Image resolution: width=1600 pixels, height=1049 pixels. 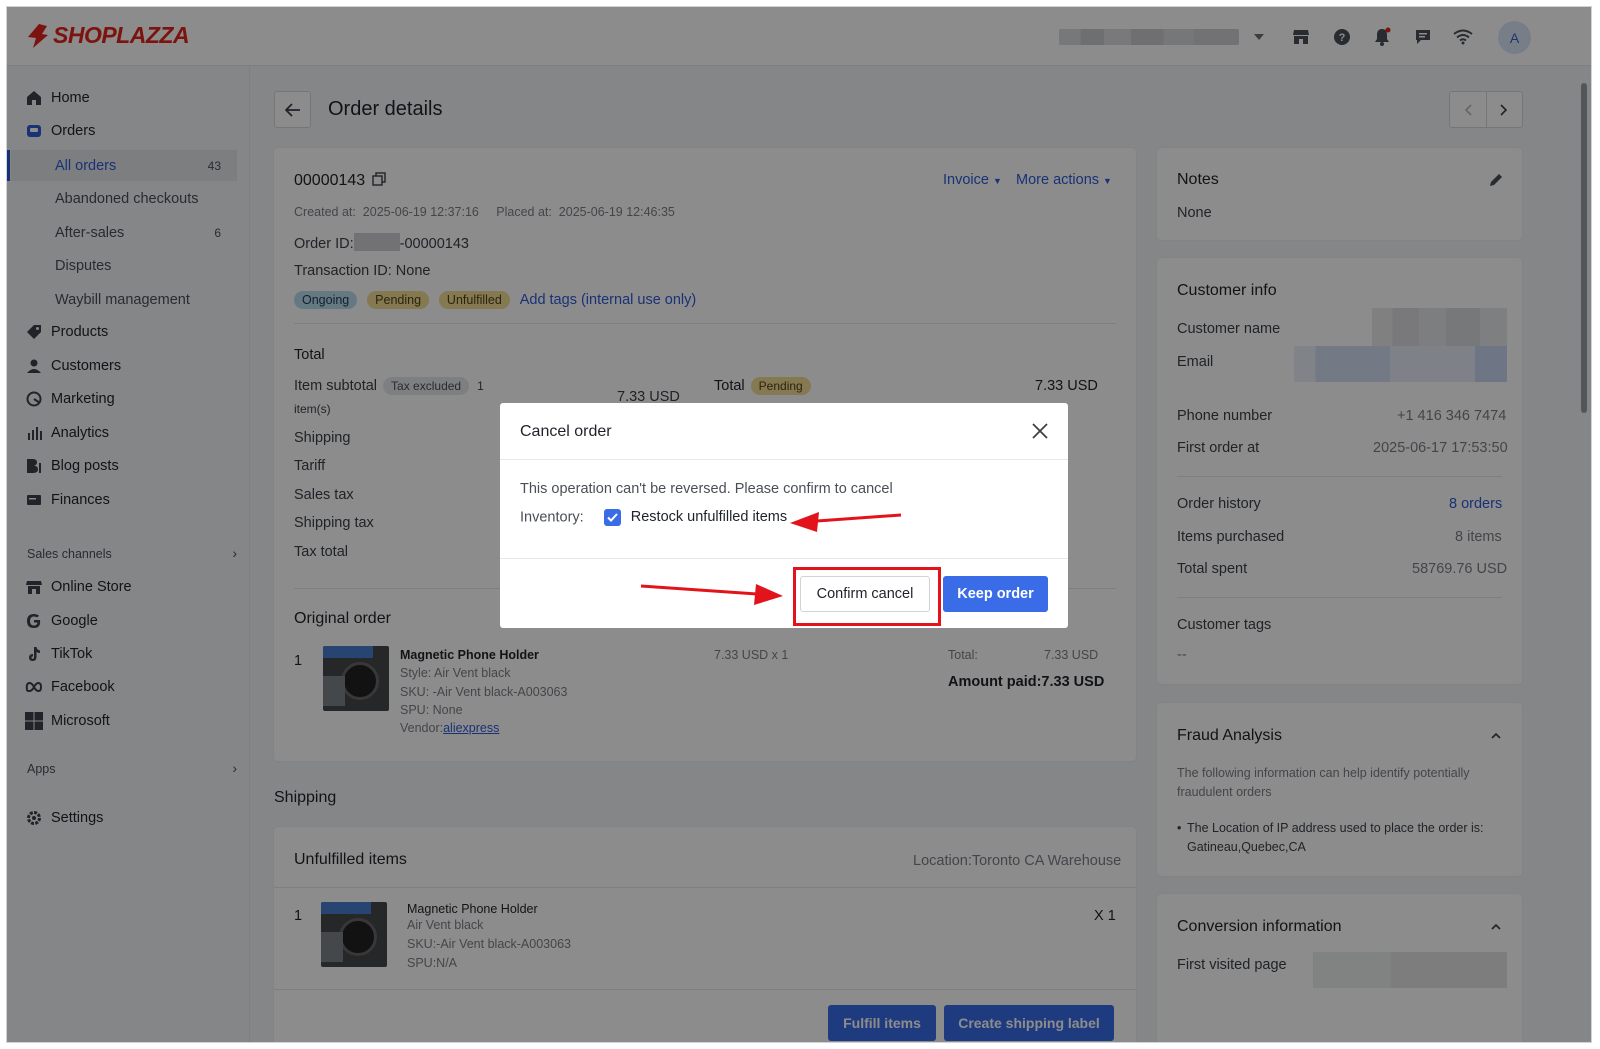 What do you see at coordinates (771, 558) in the screenshot?
I see `annotation-arrows` at bounding box center [771, 558].